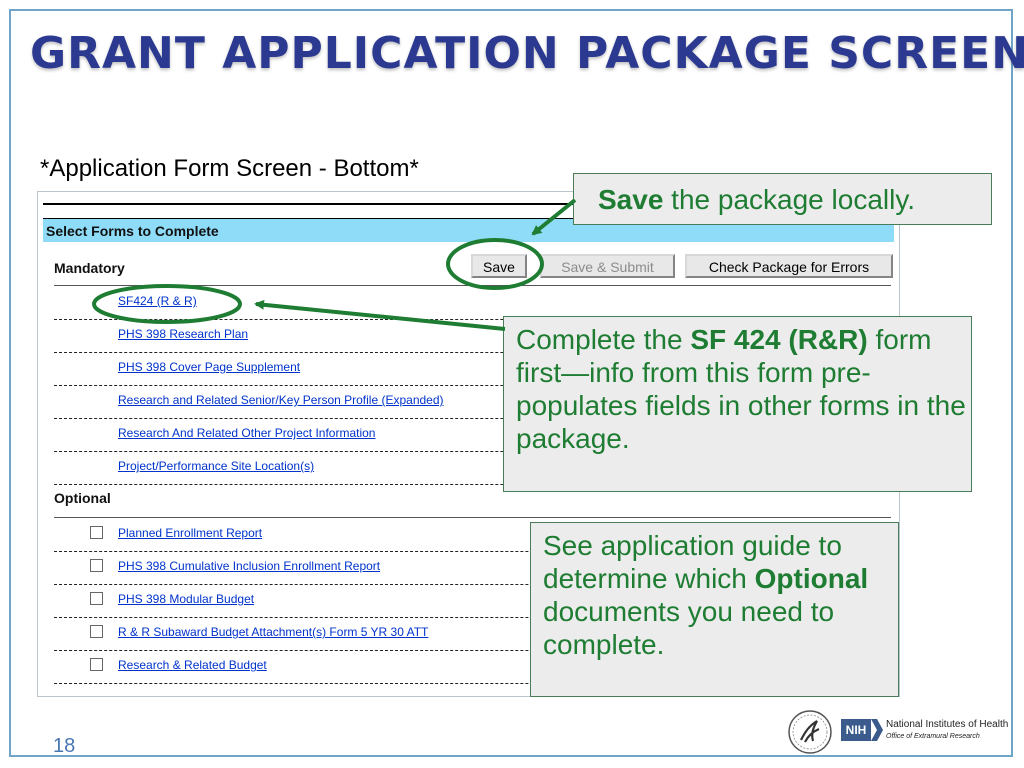 The width and height of the screenshot is (1024, 768). Describe the element at coordinates (82, 498) in the screenshot. I see `optional-label: Optional` at that location.